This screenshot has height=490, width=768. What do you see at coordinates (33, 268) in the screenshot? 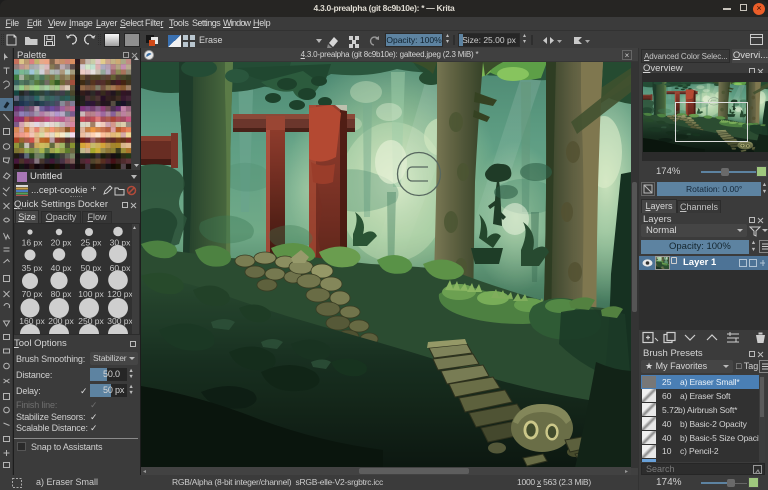
I see `svg-text: 35 px` at bounding box center [33, 268].